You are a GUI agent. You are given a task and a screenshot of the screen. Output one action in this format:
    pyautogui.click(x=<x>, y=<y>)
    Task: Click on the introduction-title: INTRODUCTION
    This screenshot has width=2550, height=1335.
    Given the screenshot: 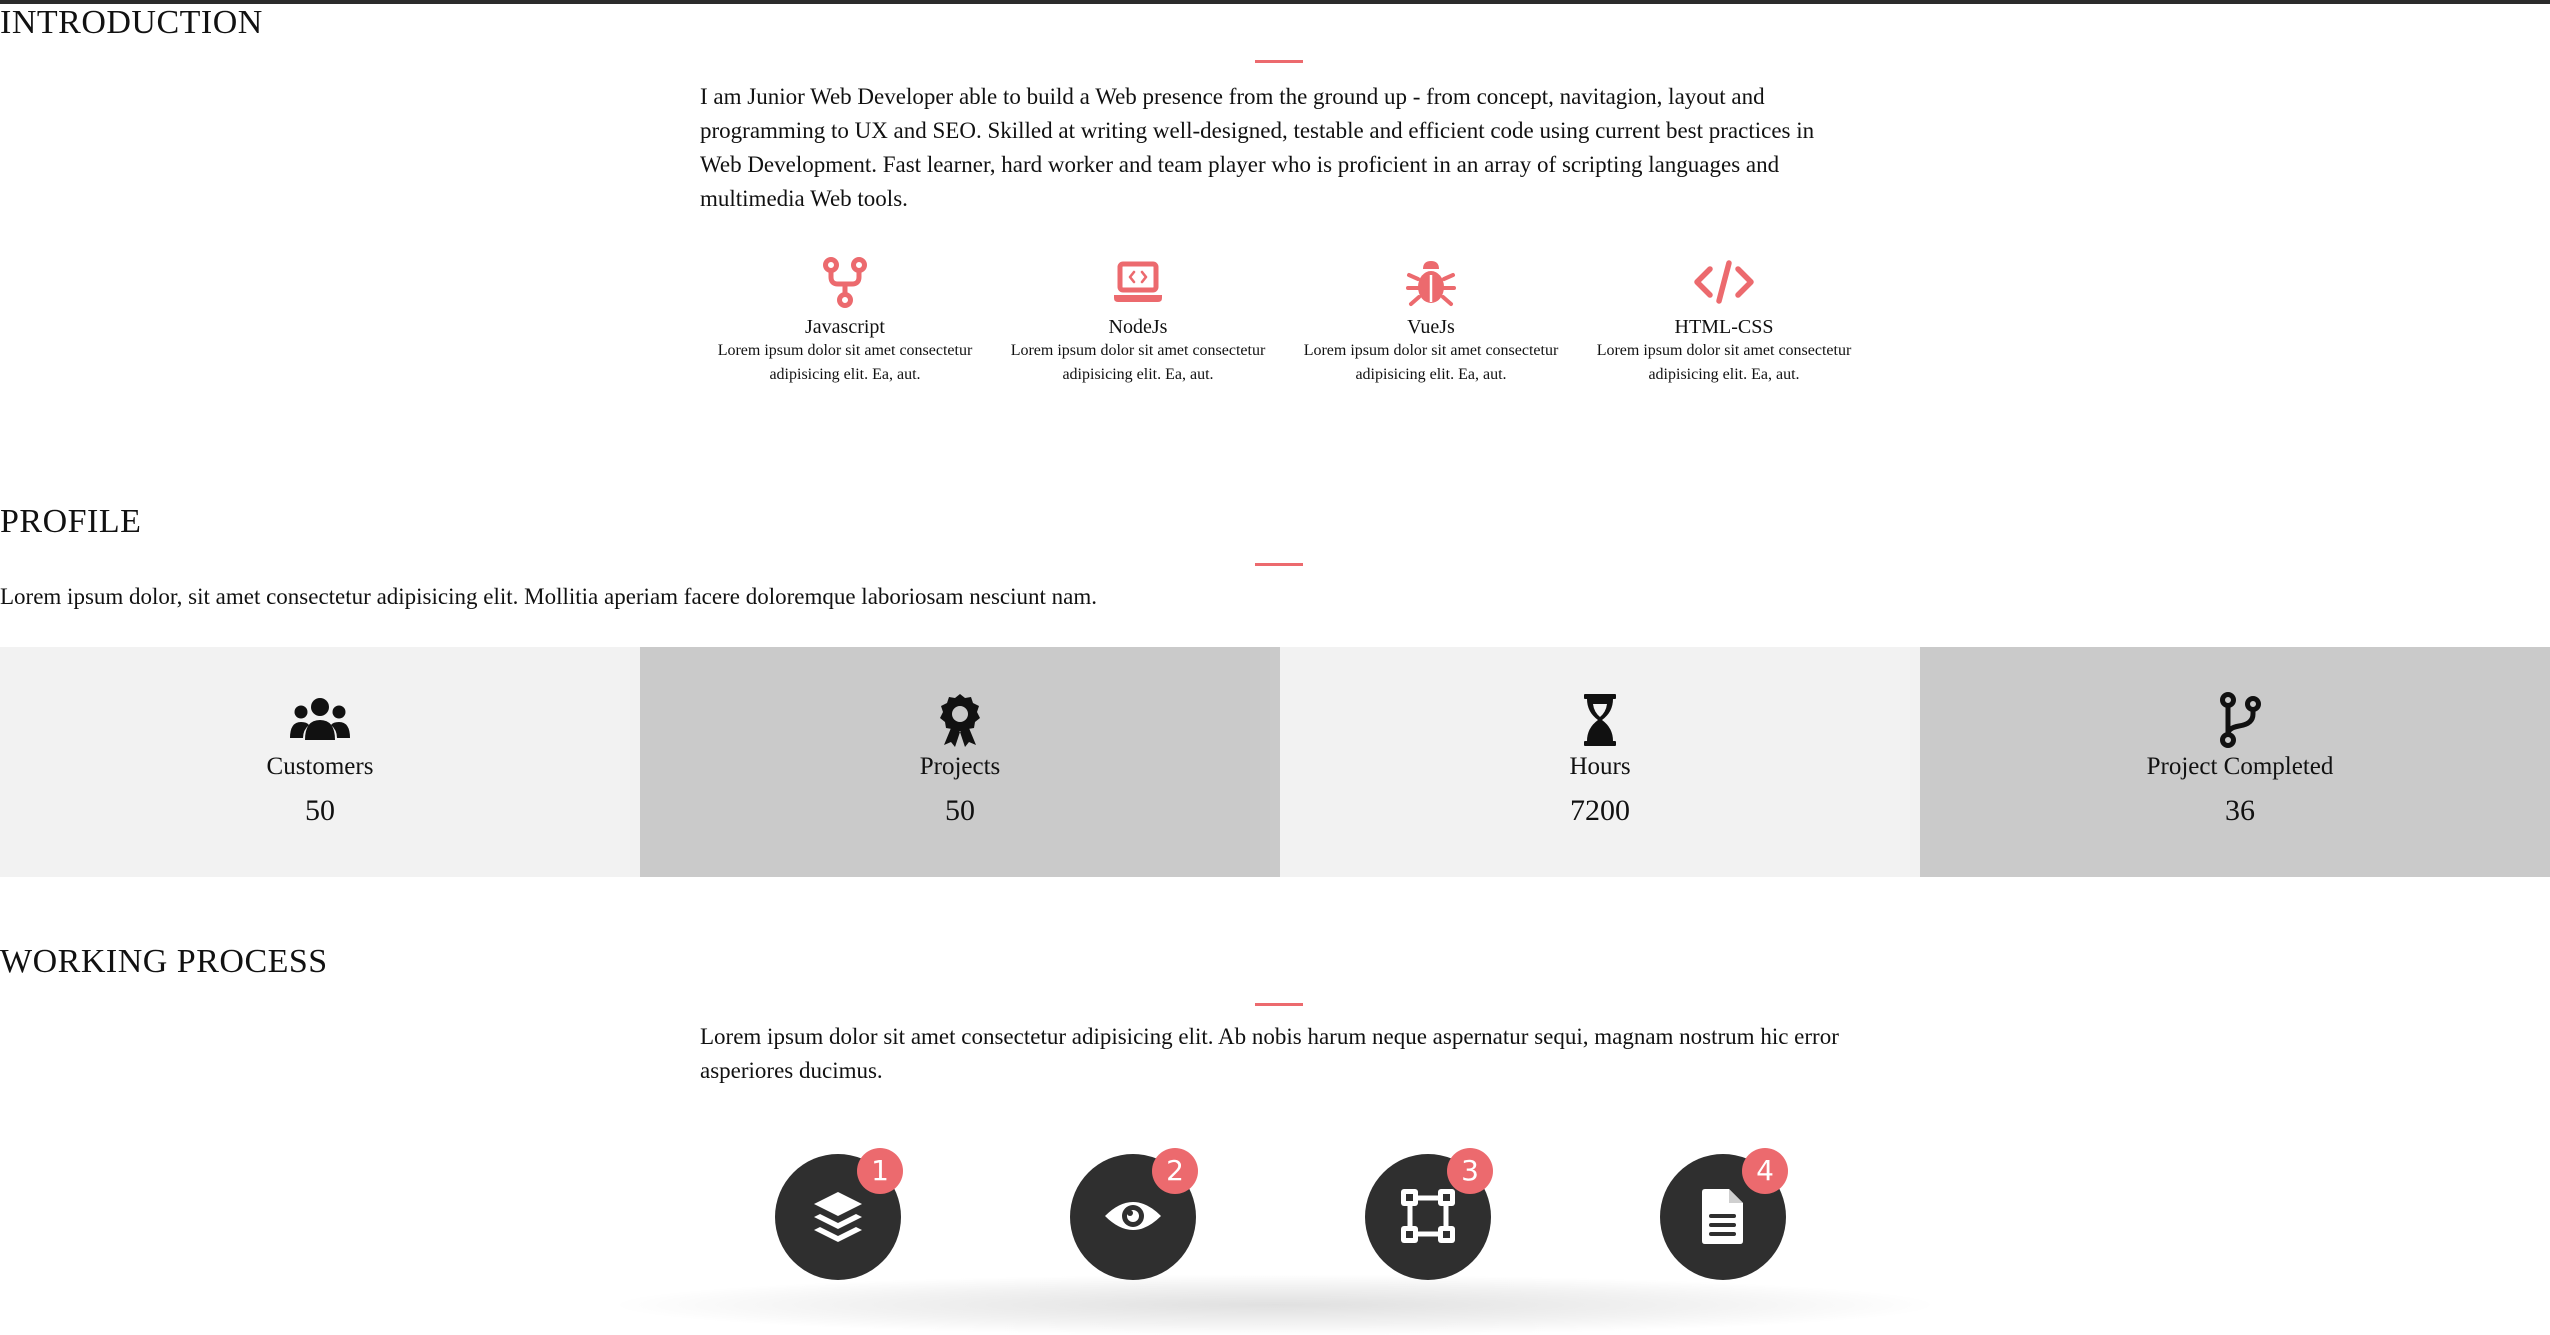 What is the action you would take?
    pyautogui.click(x=131, y=22)
    